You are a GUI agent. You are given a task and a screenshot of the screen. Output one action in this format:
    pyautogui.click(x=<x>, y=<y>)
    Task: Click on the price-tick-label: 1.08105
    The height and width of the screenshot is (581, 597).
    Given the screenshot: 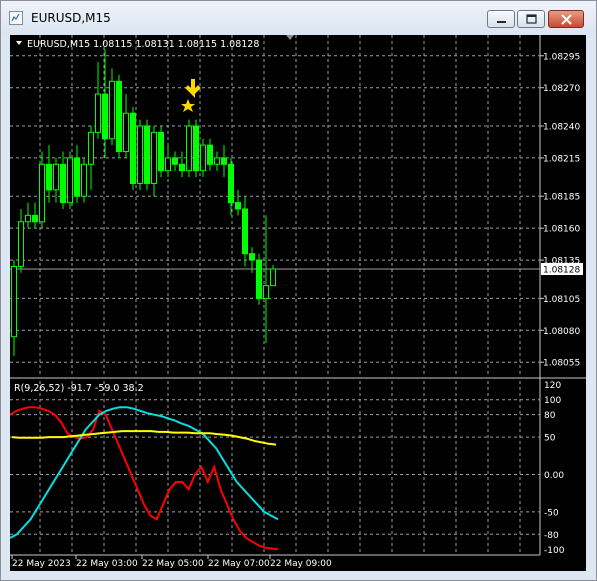 What is the action you would take?
    pyautogui.click(x=561, y=300)
    